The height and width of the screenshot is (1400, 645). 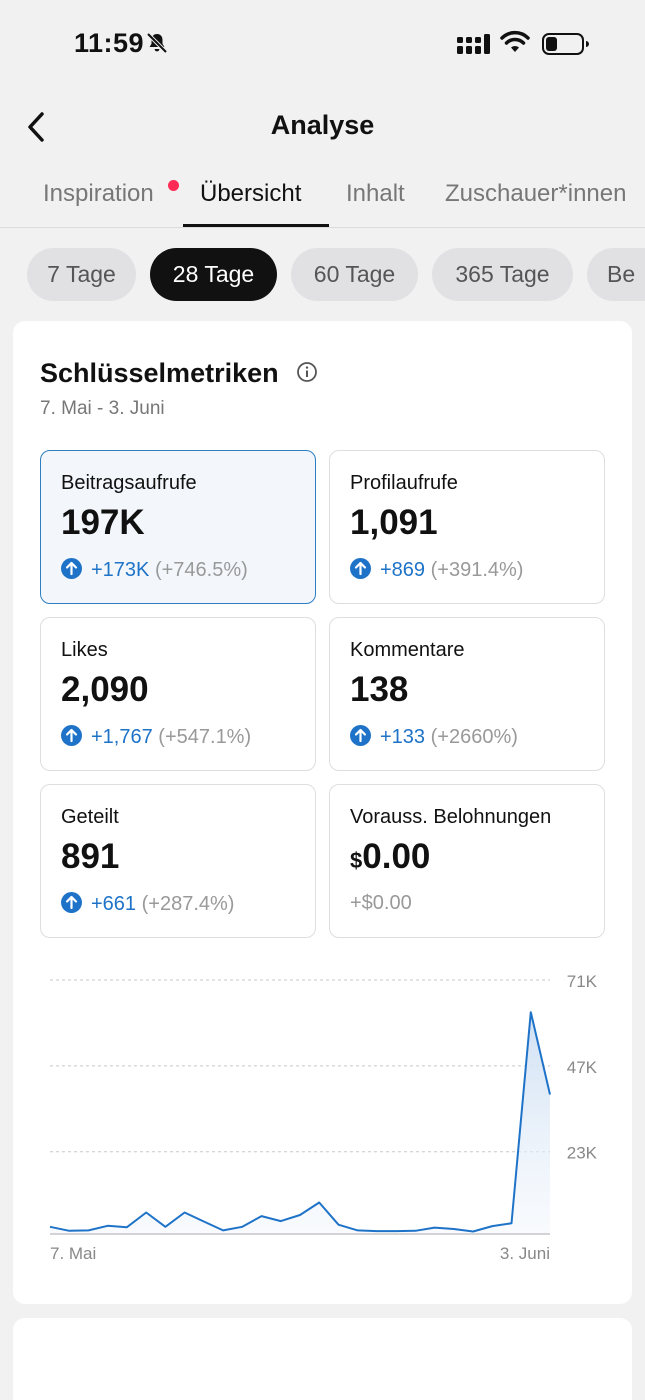 I want to click on delta-absolute: +661, so click(x=114, y=904).